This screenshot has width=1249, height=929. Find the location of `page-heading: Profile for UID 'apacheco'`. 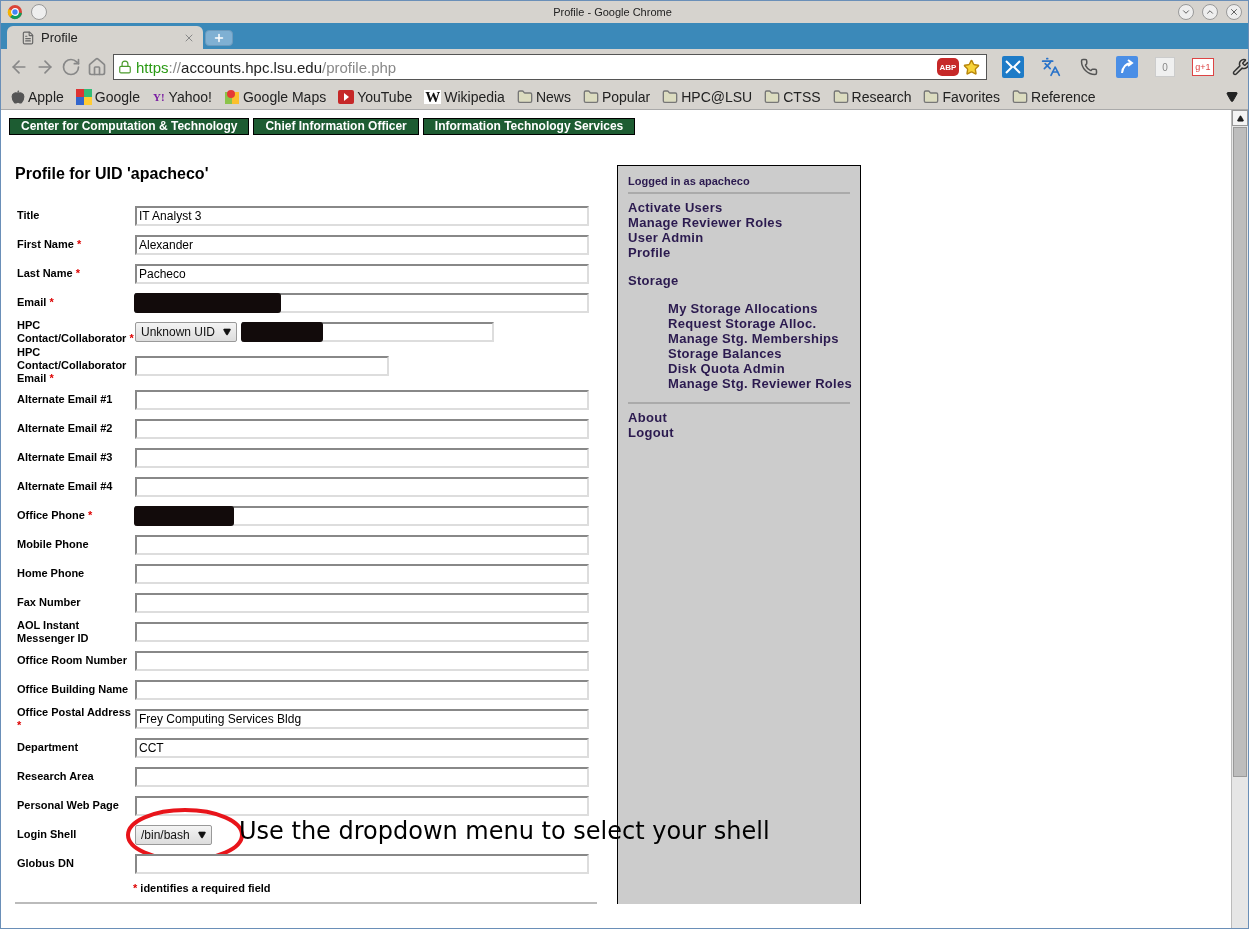

page-heading: Profile for UID 'apacheco' is located at coordinates (112, 174).